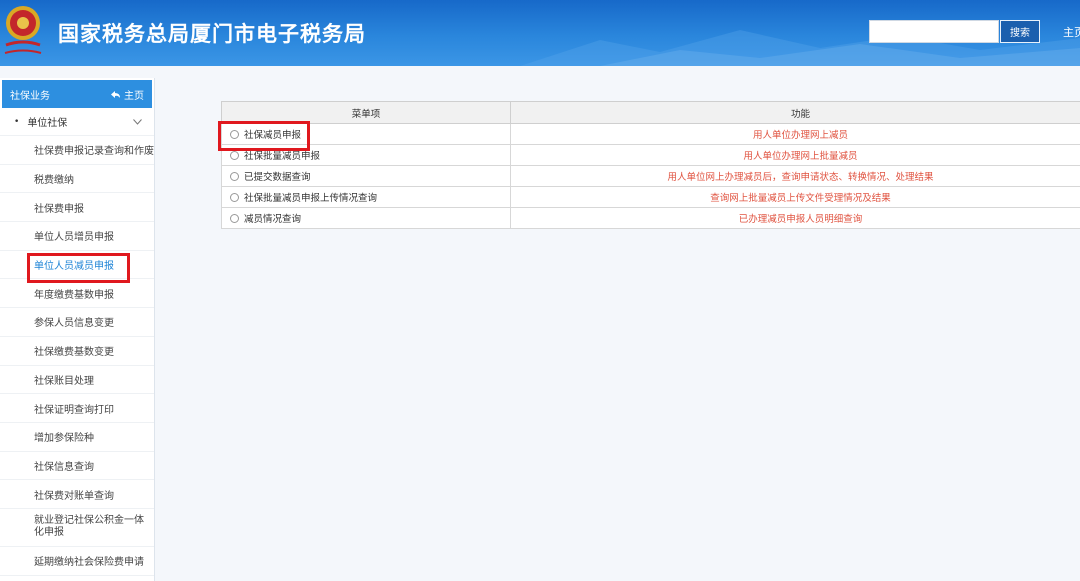 The height and width of the screenshot is (581, 1080). I want to click on table-row: 已提交数据查询 用人单位网上办理减员后，查询申请状态、转换情况、处理结果, so click(650, 176).